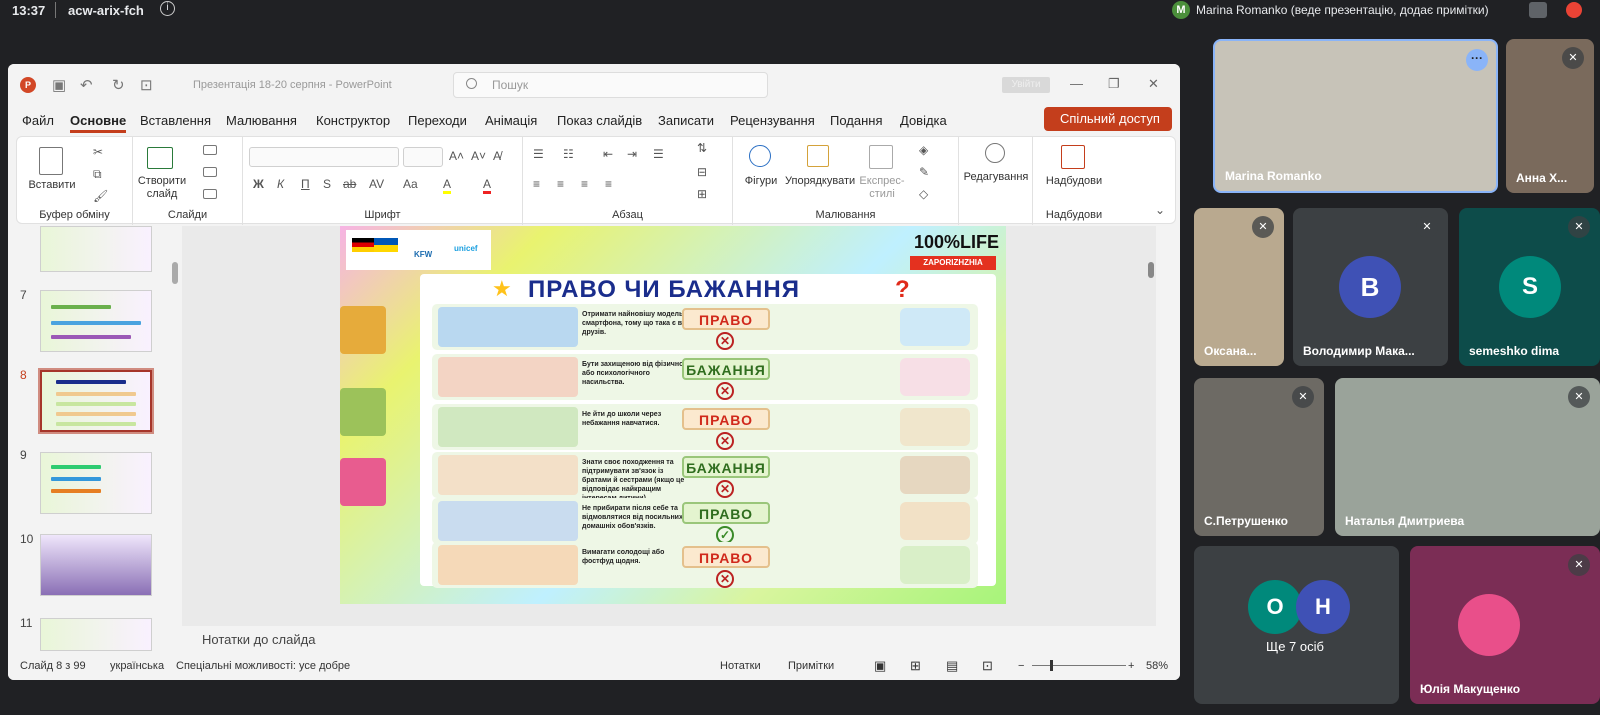 This screenshot has height=715, width=1600. Describe the element at coordinates (437, 120) in the screenshot. I see `tab-transitions: Переходи` at that location.